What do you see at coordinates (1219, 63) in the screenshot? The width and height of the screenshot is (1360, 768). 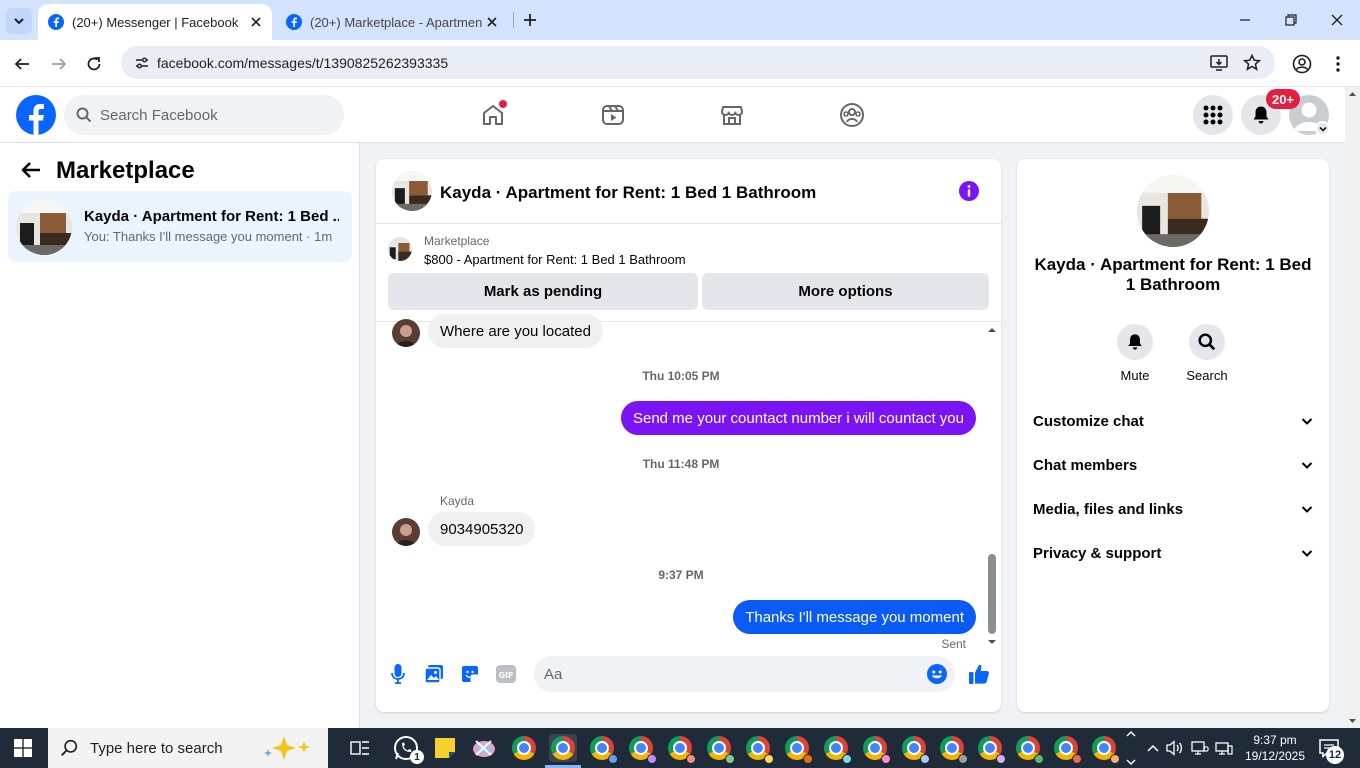 I see `install-app-icon` at bounding box center [1219, 63].